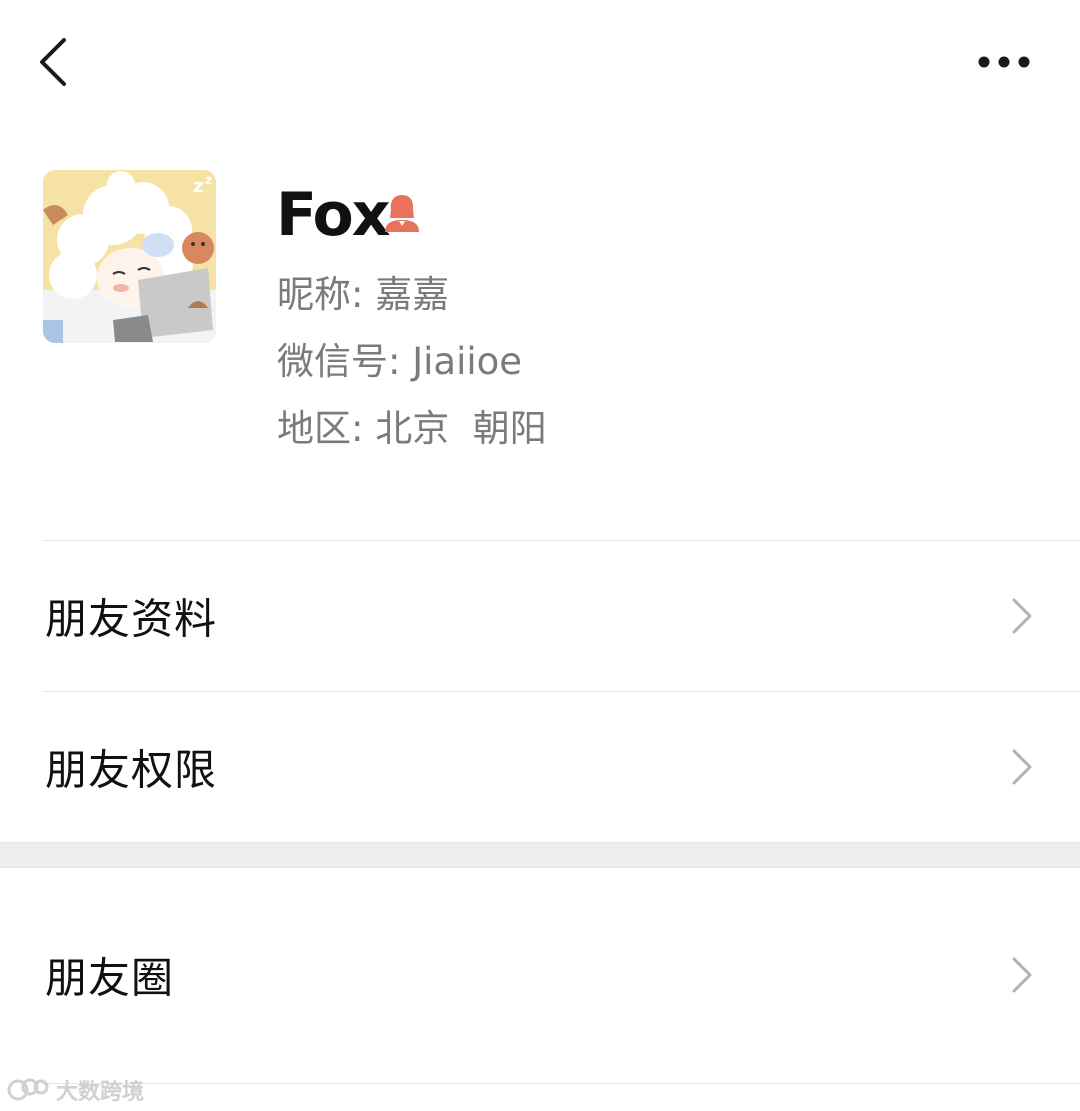  Describe the element at coordinates (333, 215) in the screenshot. I see `profile-name: Fox` at that location.